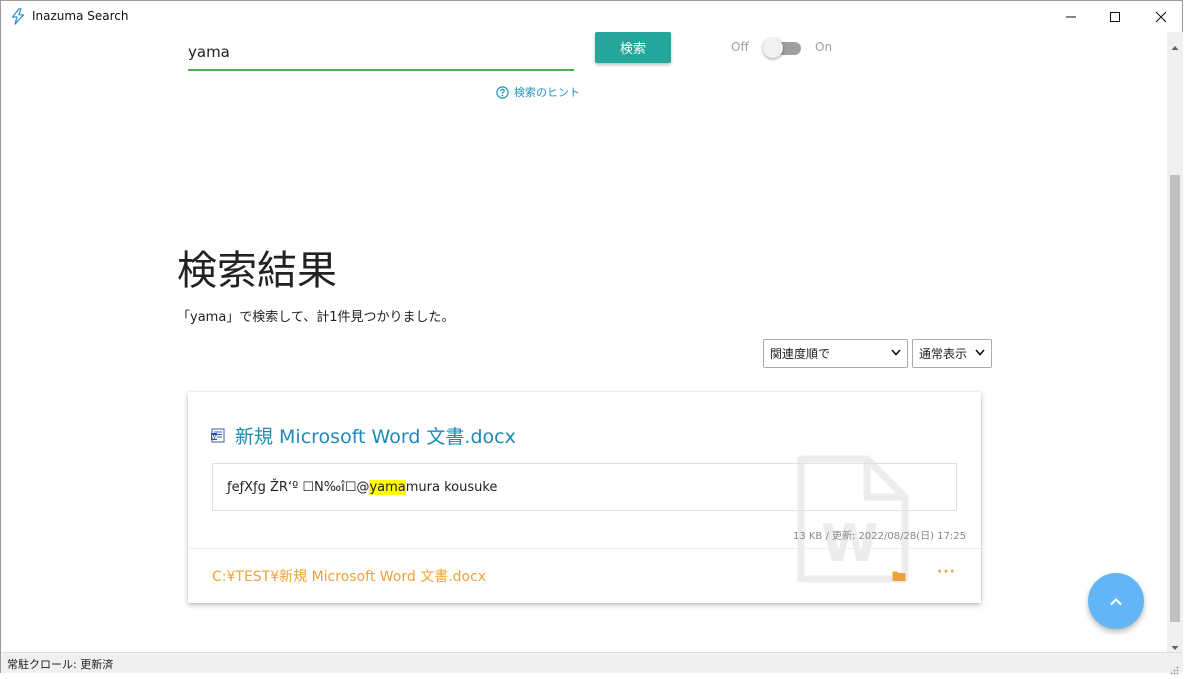 Image resolution: width=1184 pixels, height=679 pixels. I want to click on maximize-icon, so click(1115, 16).